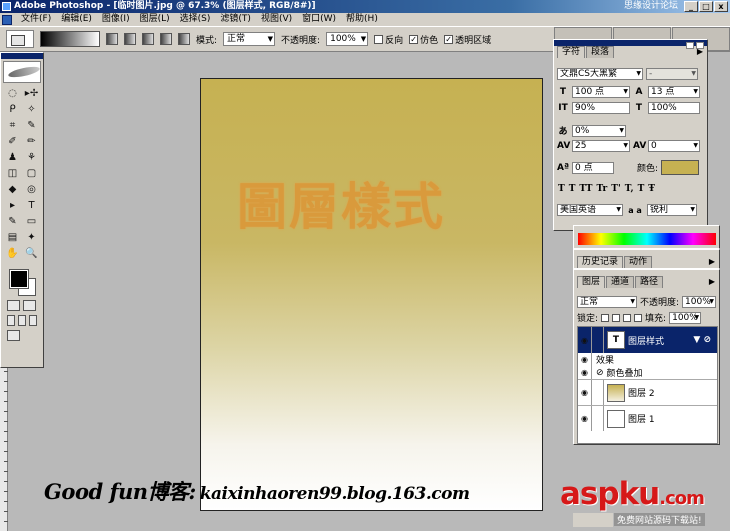 Image resolution: width=730 pixels, height=531 pixels. I want to click on tab-channels: 通道, so click(620, 282).